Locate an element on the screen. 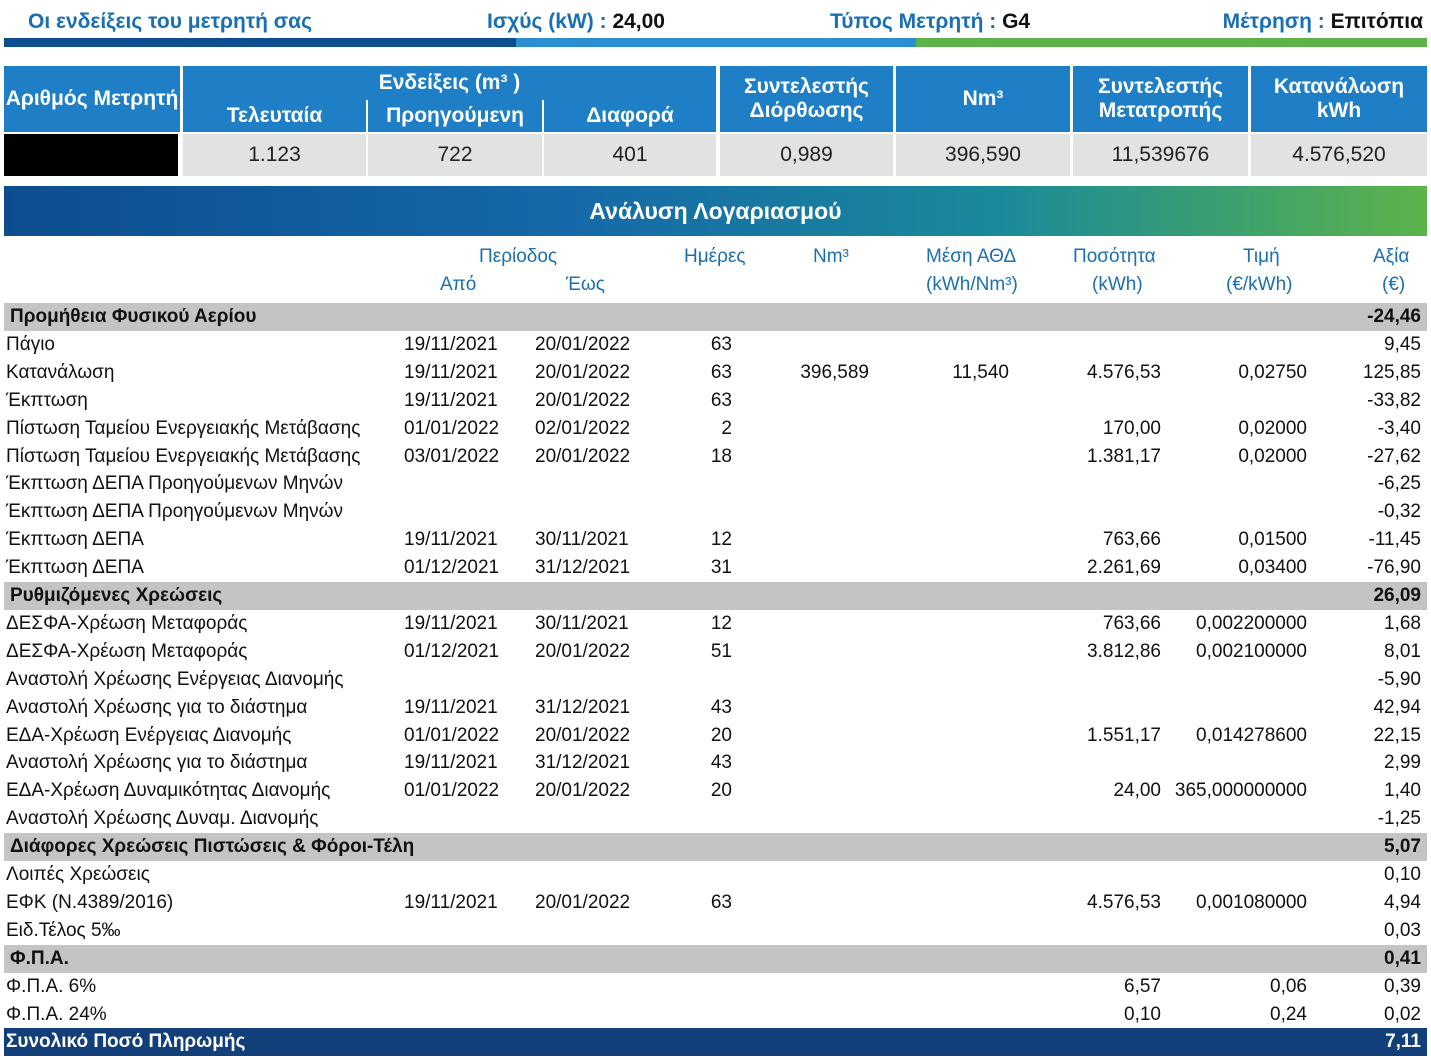  ath-unit-header: (kWh/Nm³) is located at coordinates (972, 284).